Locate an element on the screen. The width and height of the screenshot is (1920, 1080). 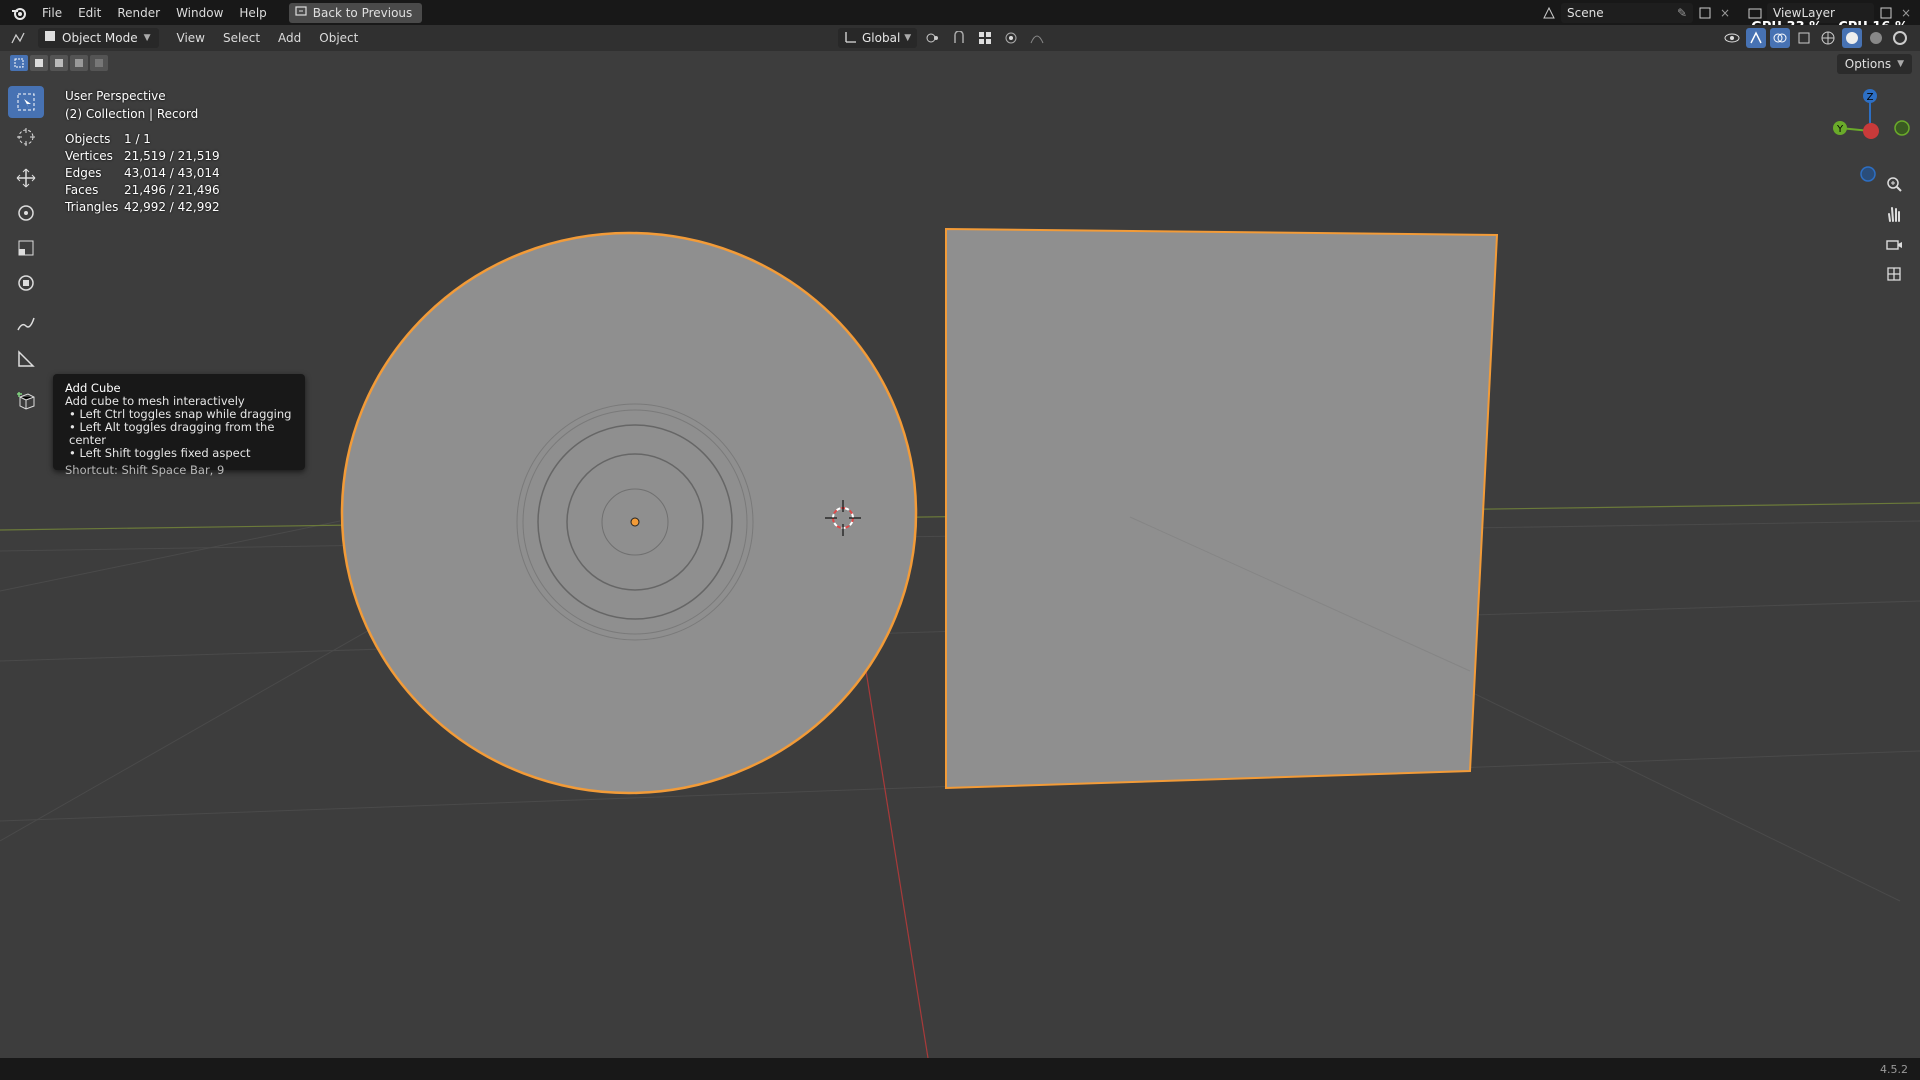
camera-view-icon is located at coordinates (1894, 244).